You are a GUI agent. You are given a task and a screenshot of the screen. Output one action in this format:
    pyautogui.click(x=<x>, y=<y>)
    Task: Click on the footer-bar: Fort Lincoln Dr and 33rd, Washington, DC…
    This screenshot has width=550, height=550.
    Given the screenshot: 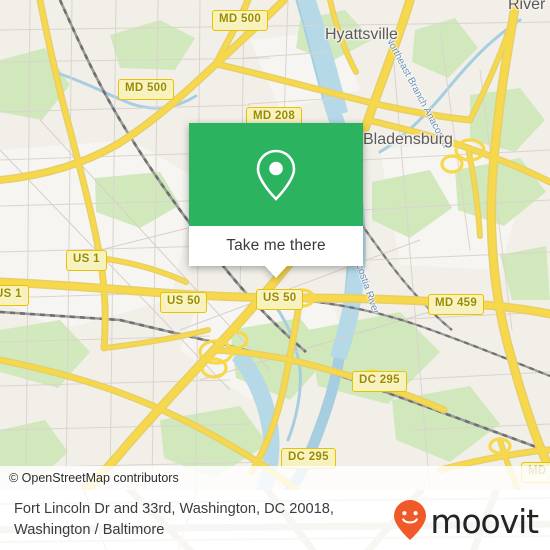 What is the action you would take?
    pyautogui.click(x=275, y=520)
    